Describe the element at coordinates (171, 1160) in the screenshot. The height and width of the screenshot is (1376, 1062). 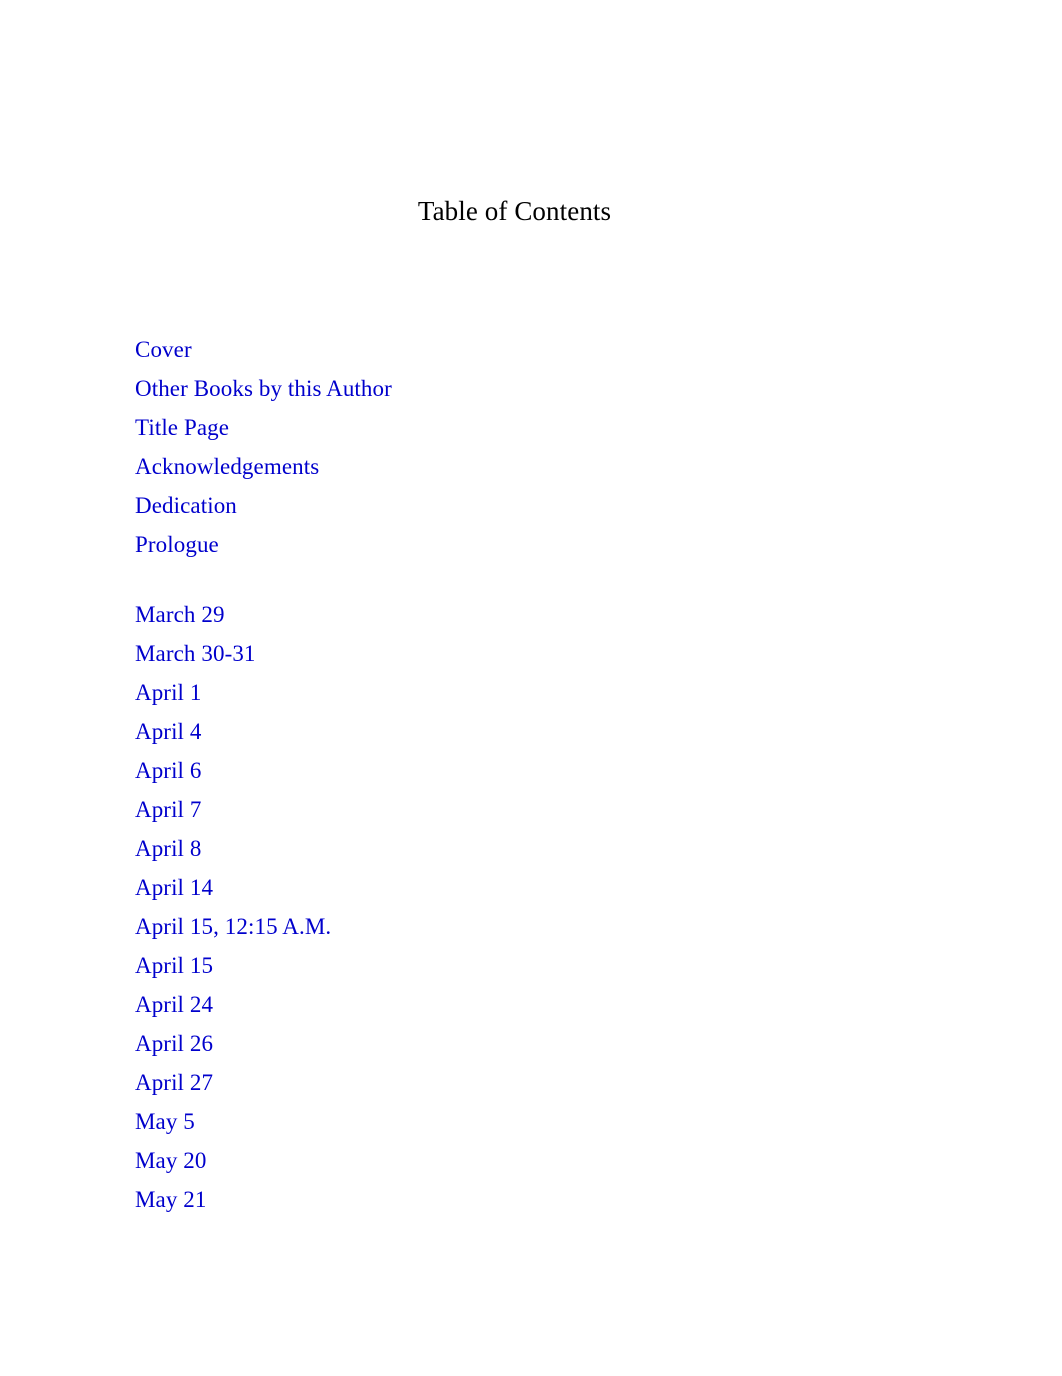
I see `toc-link: May 20` at that location.